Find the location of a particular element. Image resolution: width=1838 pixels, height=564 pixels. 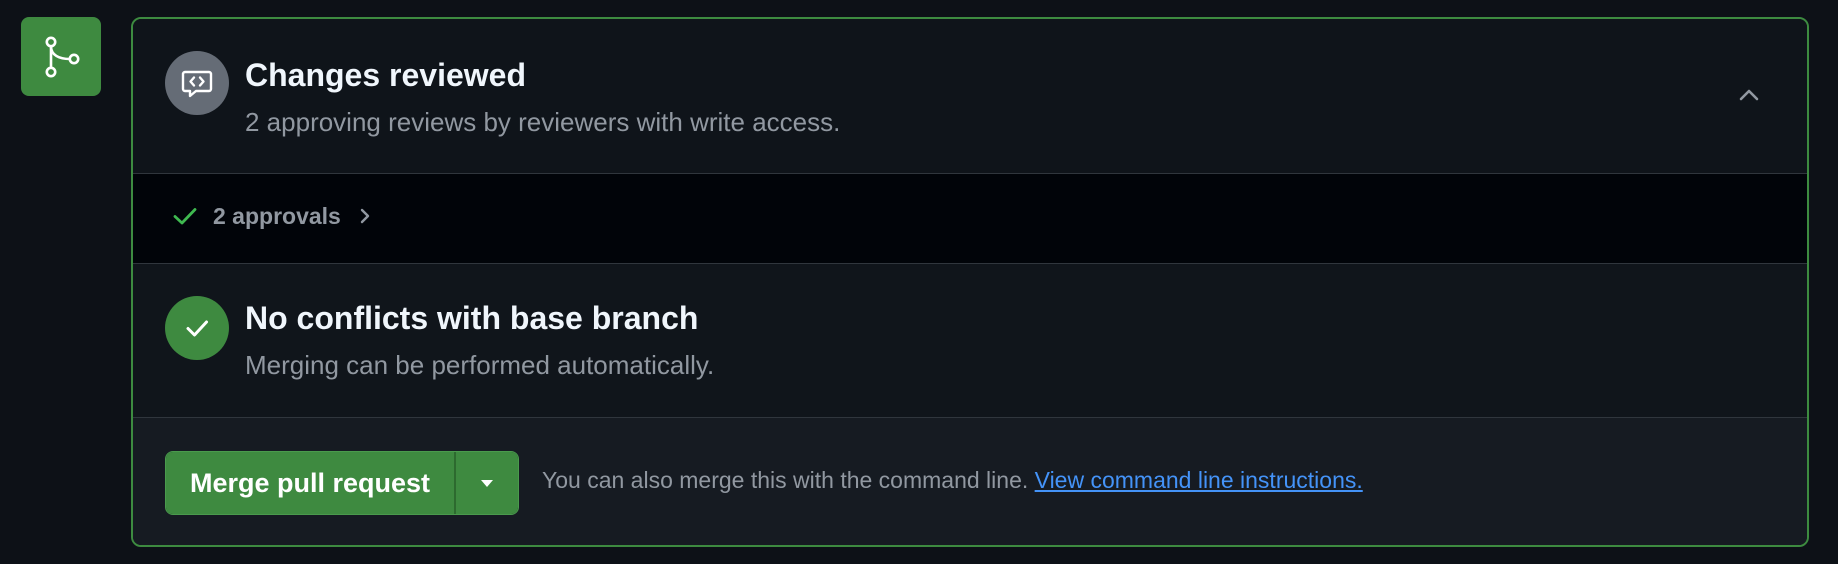

command-line-instructions-link: View command line instructions. is located at coordinates (1199, 480).